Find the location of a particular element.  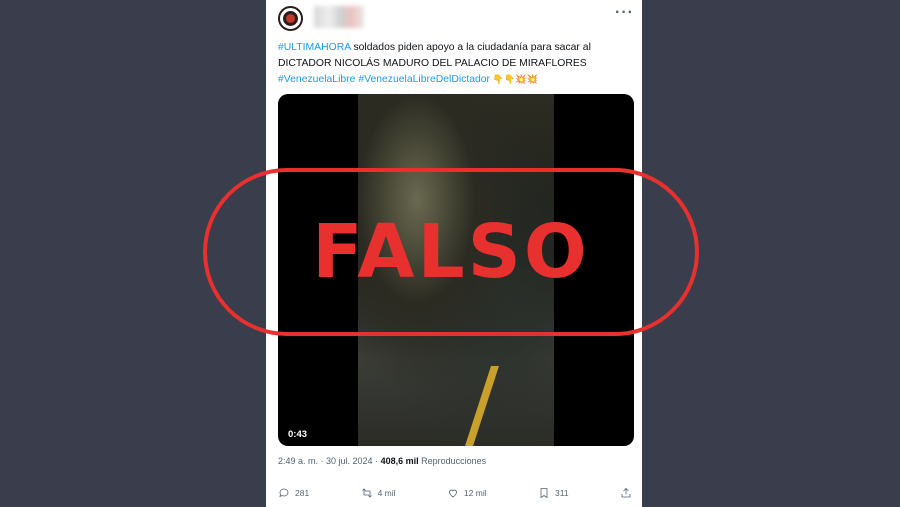

hashtag-venezuelalibre: #VenezuelaLibre is located at coordinates (316, 79).